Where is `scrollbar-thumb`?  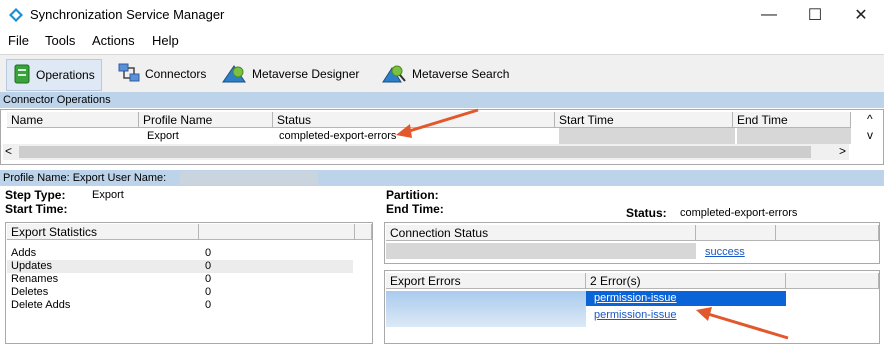
scrollbar-thumb is located at coordinates (415, 152).